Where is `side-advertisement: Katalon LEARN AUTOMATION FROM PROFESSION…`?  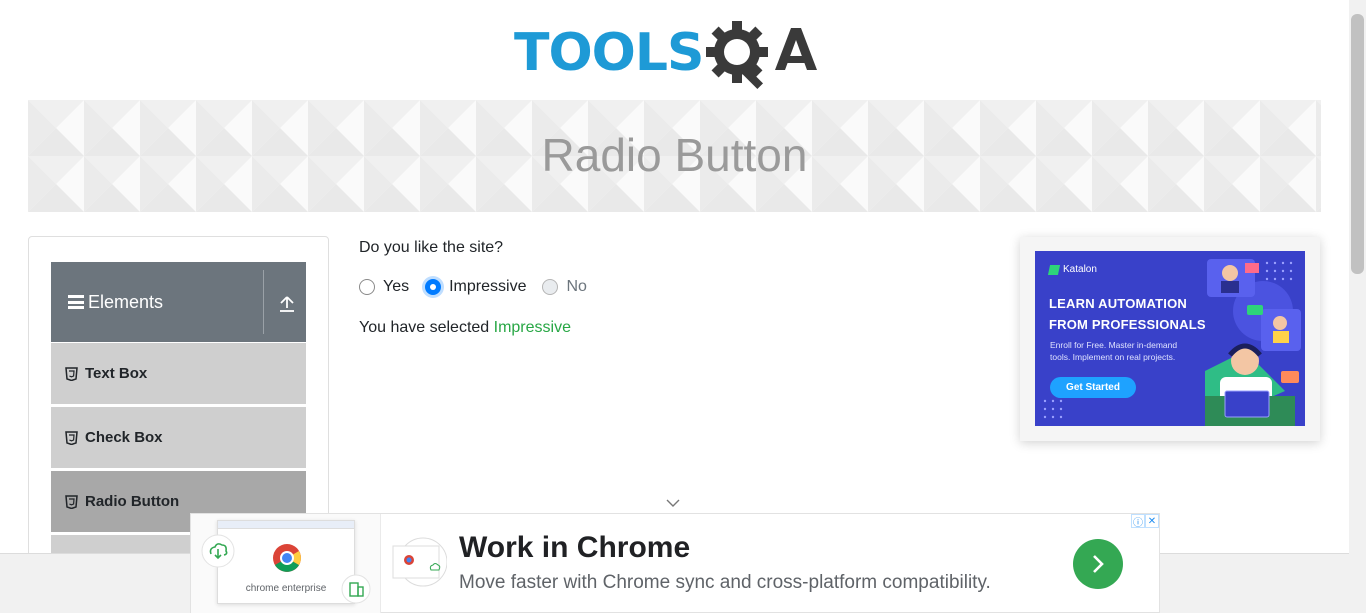
side-advertisement: Katalon LEARN AUTOMATION FROM PROFESSION… is located at coordinates (1170, 339).